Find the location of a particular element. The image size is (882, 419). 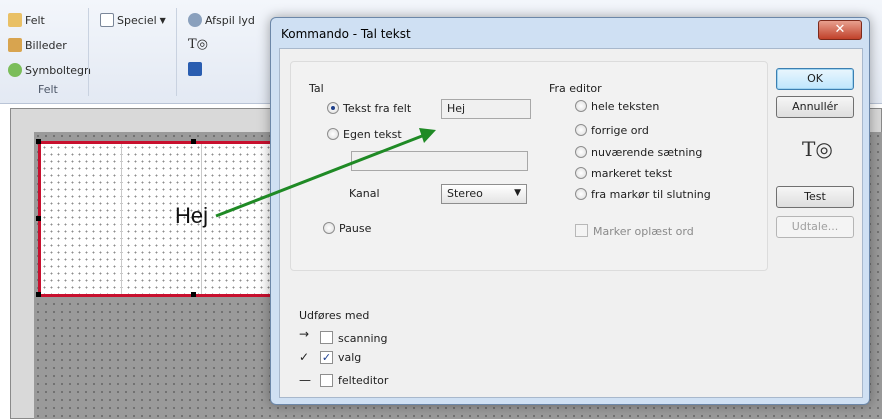

ribbon-symboltegn-button: Symboltegn is located at coordinates (49, 70).